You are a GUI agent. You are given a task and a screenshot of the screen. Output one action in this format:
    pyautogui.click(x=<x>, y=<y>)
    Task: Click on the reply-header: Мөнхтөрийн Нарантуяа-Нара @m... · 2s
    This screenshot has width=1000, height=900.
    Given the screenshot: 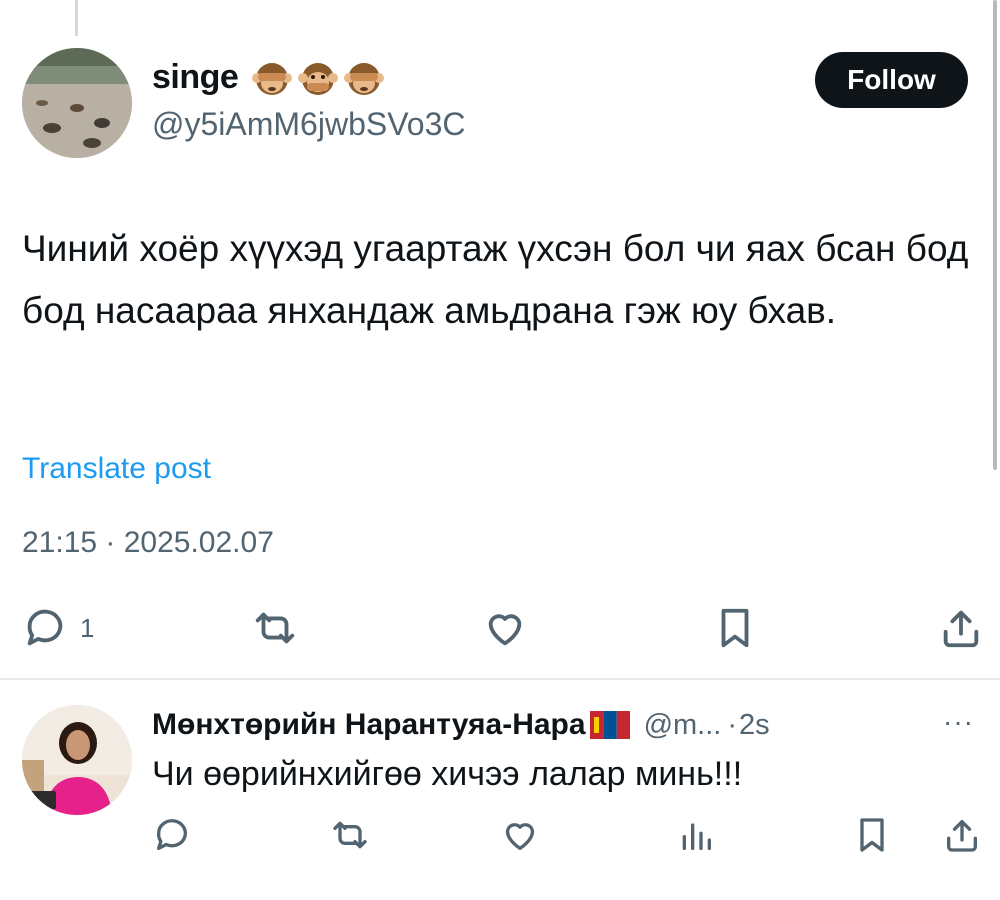 What is the action you would take?
    pyautogui.click(x=567, y=725)
    